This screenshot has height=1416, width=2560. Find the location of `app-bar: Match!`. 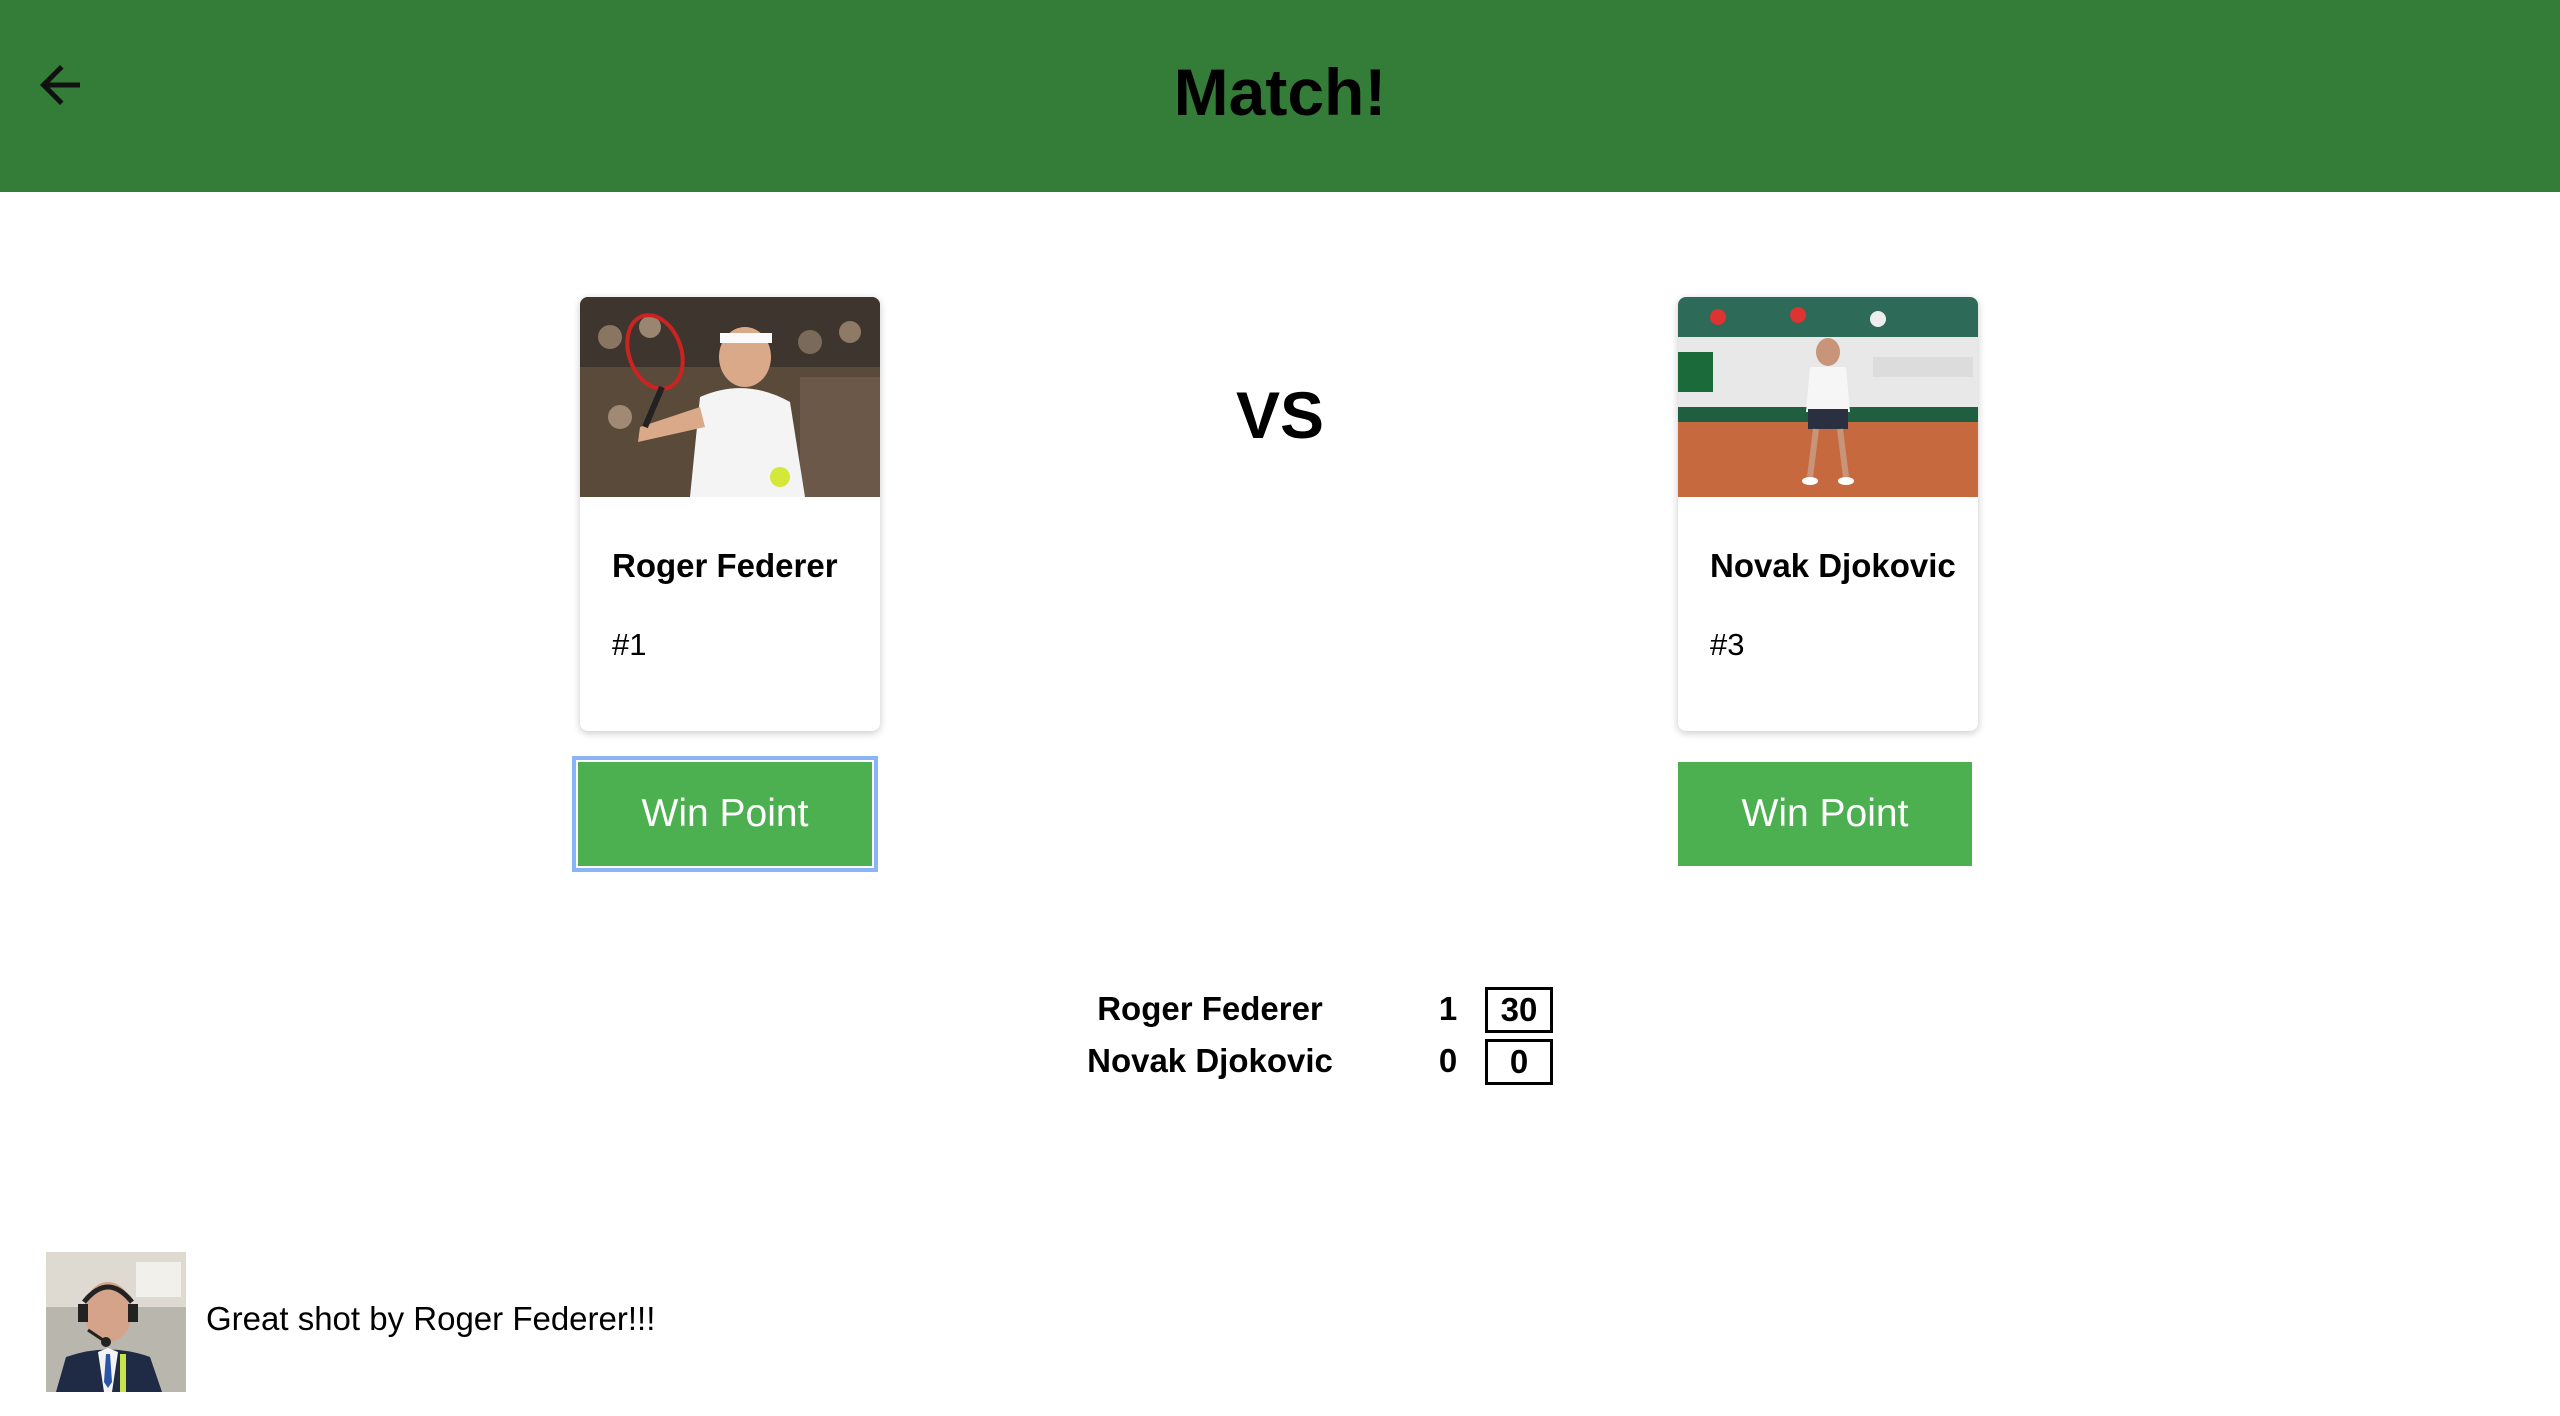

app-bar: Match! is located at coordinates (1280, 96).